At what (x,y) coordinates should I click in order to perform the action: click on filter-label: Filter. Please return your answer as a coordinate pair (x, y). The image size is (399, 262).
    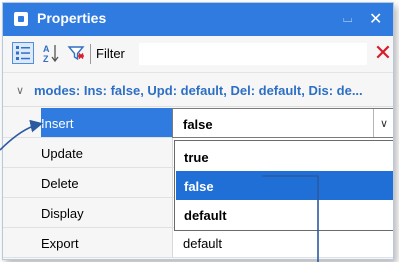
    Looking at the image, I should click on (110, 53).